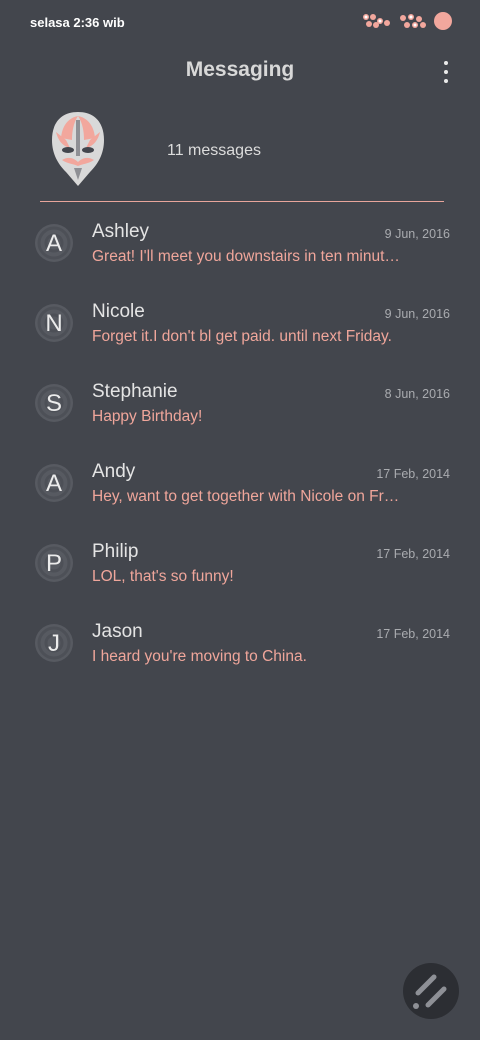 Image resolution: width=480 pixels, height=1040 pixels. I want to click on message-date: 8 Jun, 2016, so click(417, 394).